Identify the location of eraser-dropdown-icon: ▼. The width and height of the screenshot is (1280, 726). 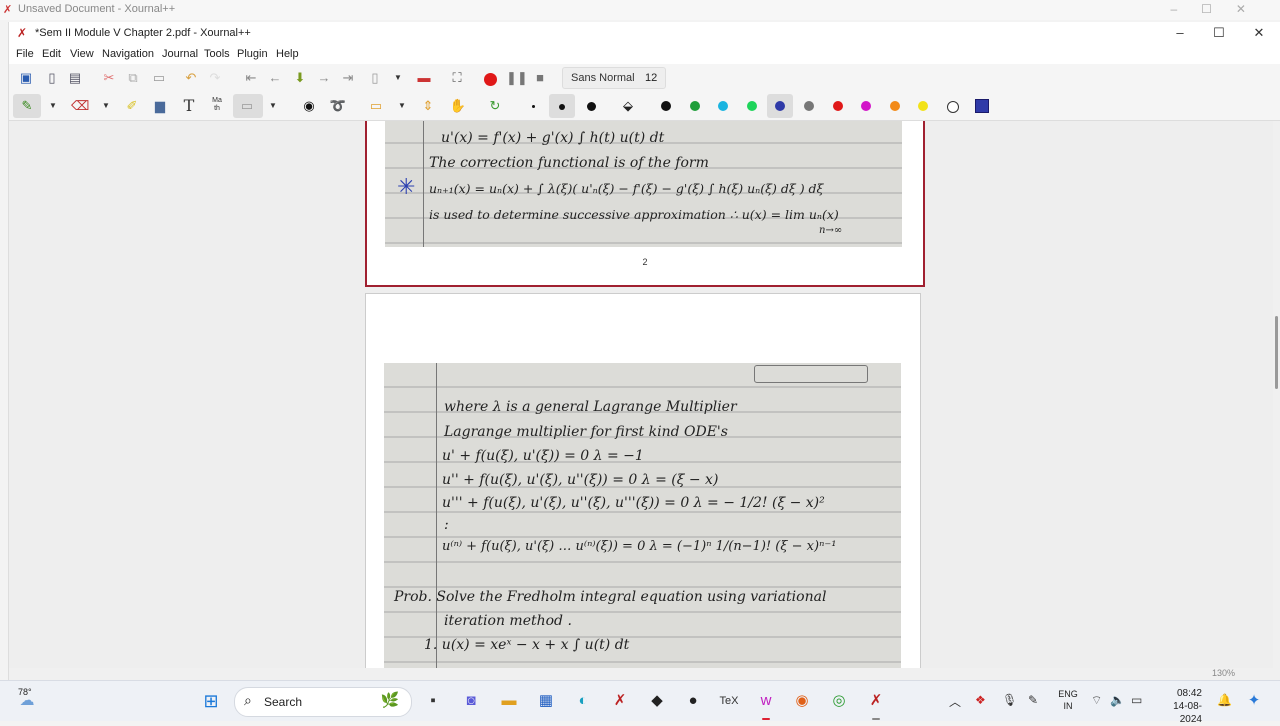
(106, 106).